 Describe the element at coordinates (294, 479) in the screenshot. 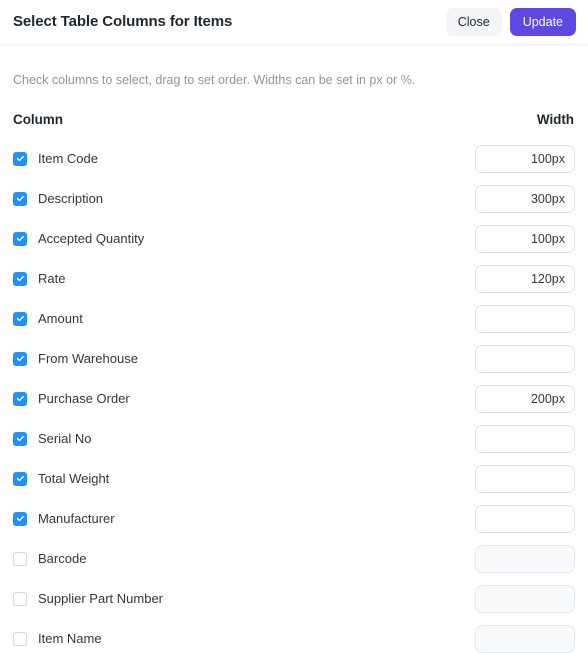

I see `table-row: Total Weight` at that location.